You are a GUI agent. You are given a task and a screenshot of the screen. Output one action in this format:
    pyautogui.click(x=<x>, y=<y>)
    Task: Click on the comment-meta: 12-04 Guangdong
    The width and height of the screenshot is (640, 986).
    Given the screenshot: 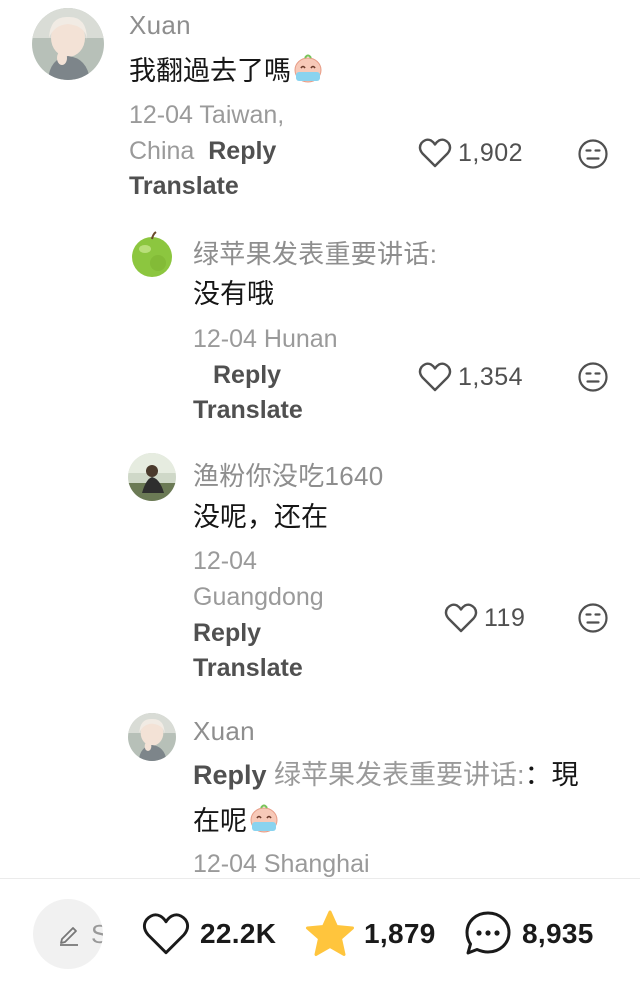 What is the action you would take?
    pyautogui.click(x=258, y=579)
    